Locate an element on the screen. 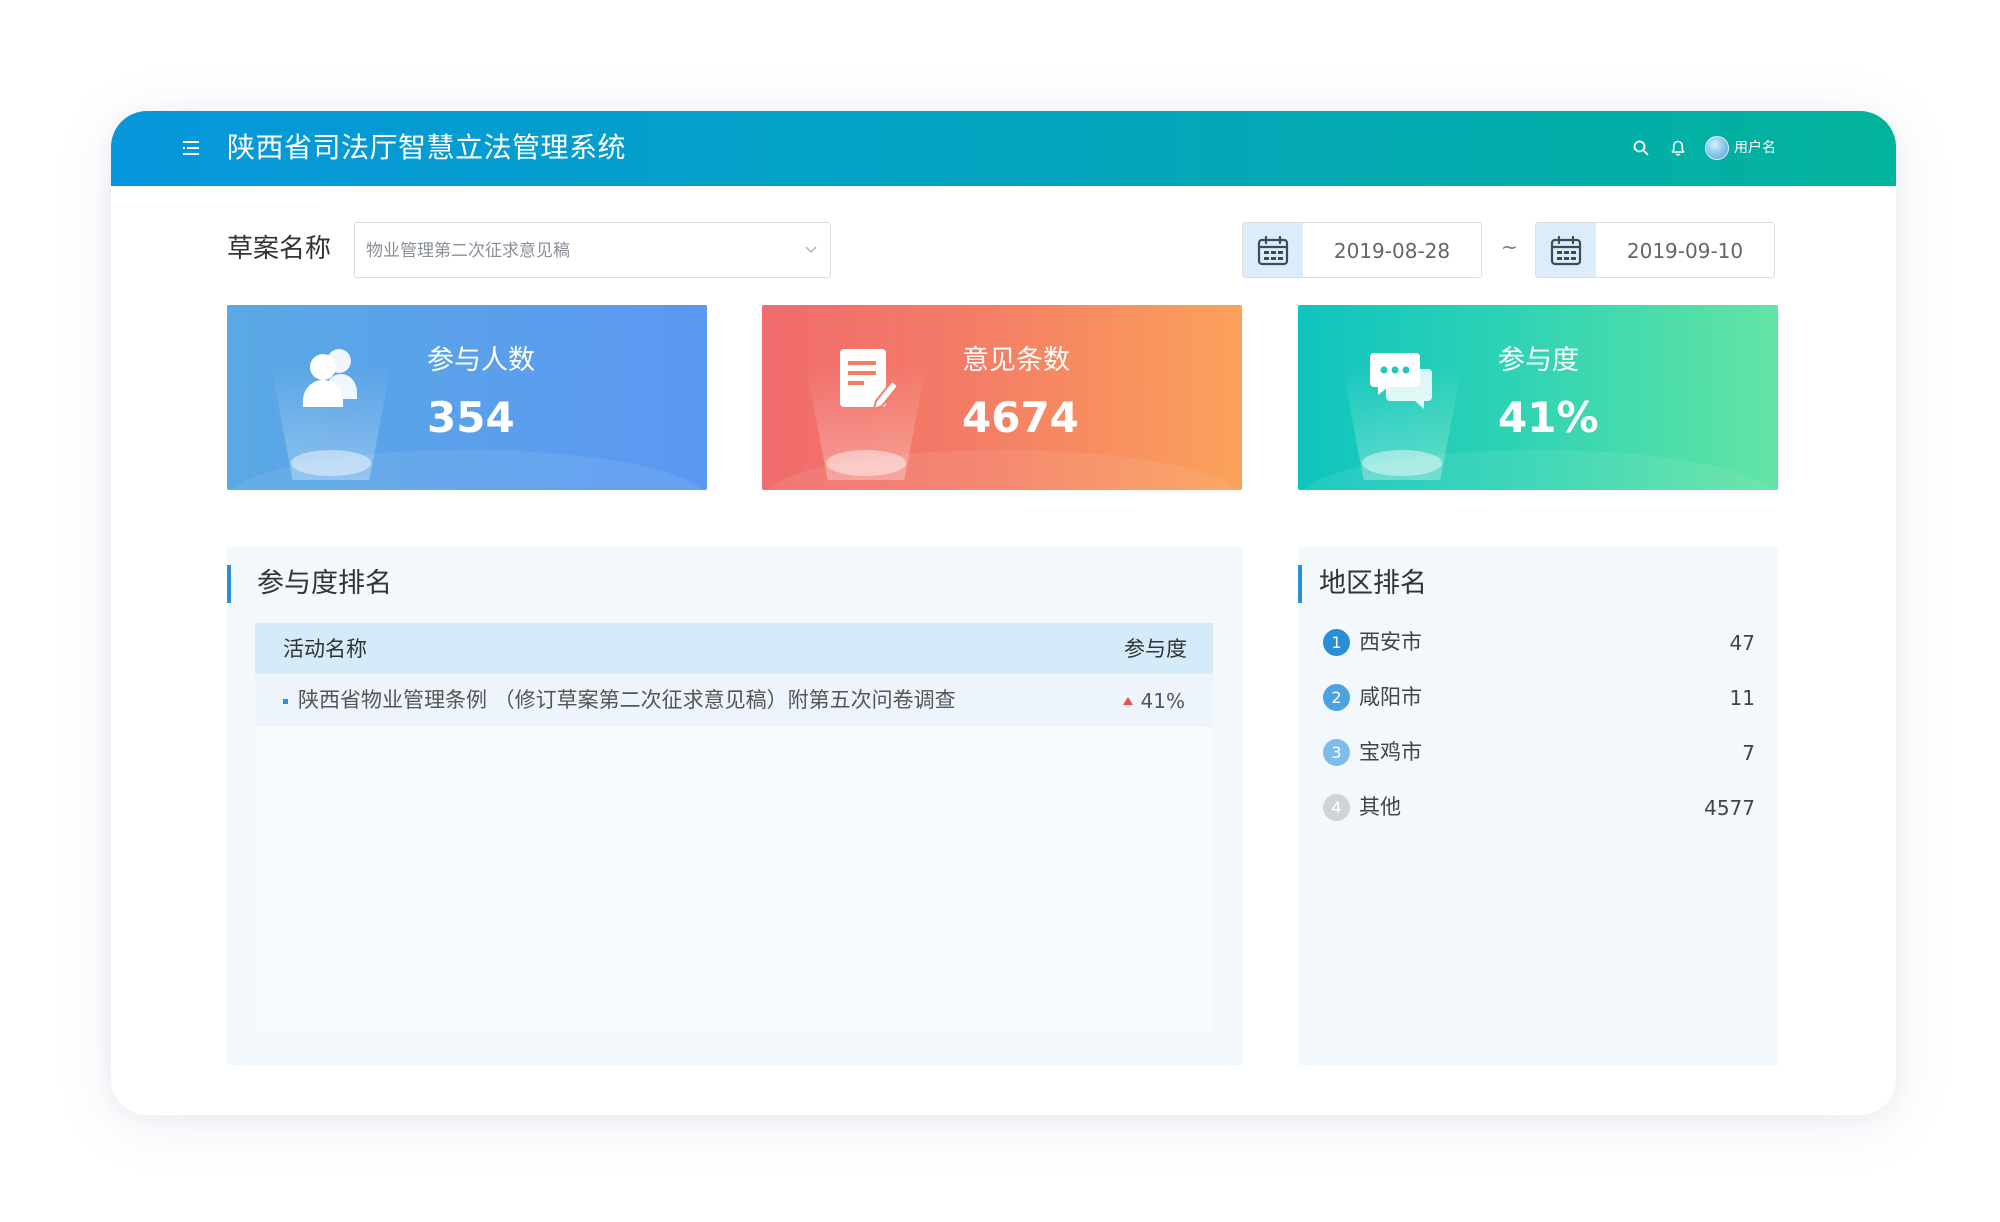 The height and width of the screenshot is (1222, 2000). table-row: 陕西省物业管理条例 （修订草案第二次征求意见稿）附第五次问卷调查 41% is located at coordinates (734, 700).